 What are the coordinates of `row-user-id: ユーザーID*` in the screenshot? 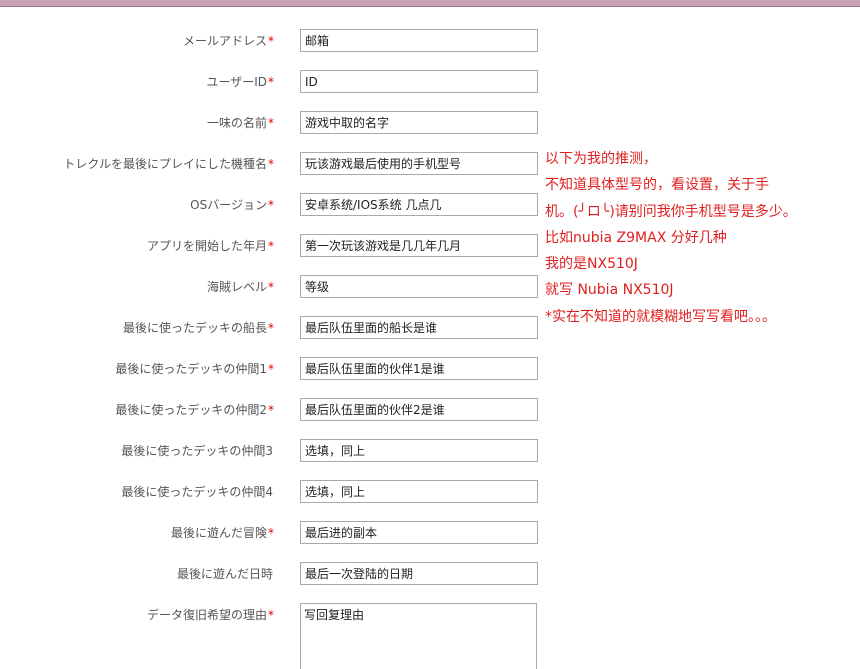 It's located at (280, 82).